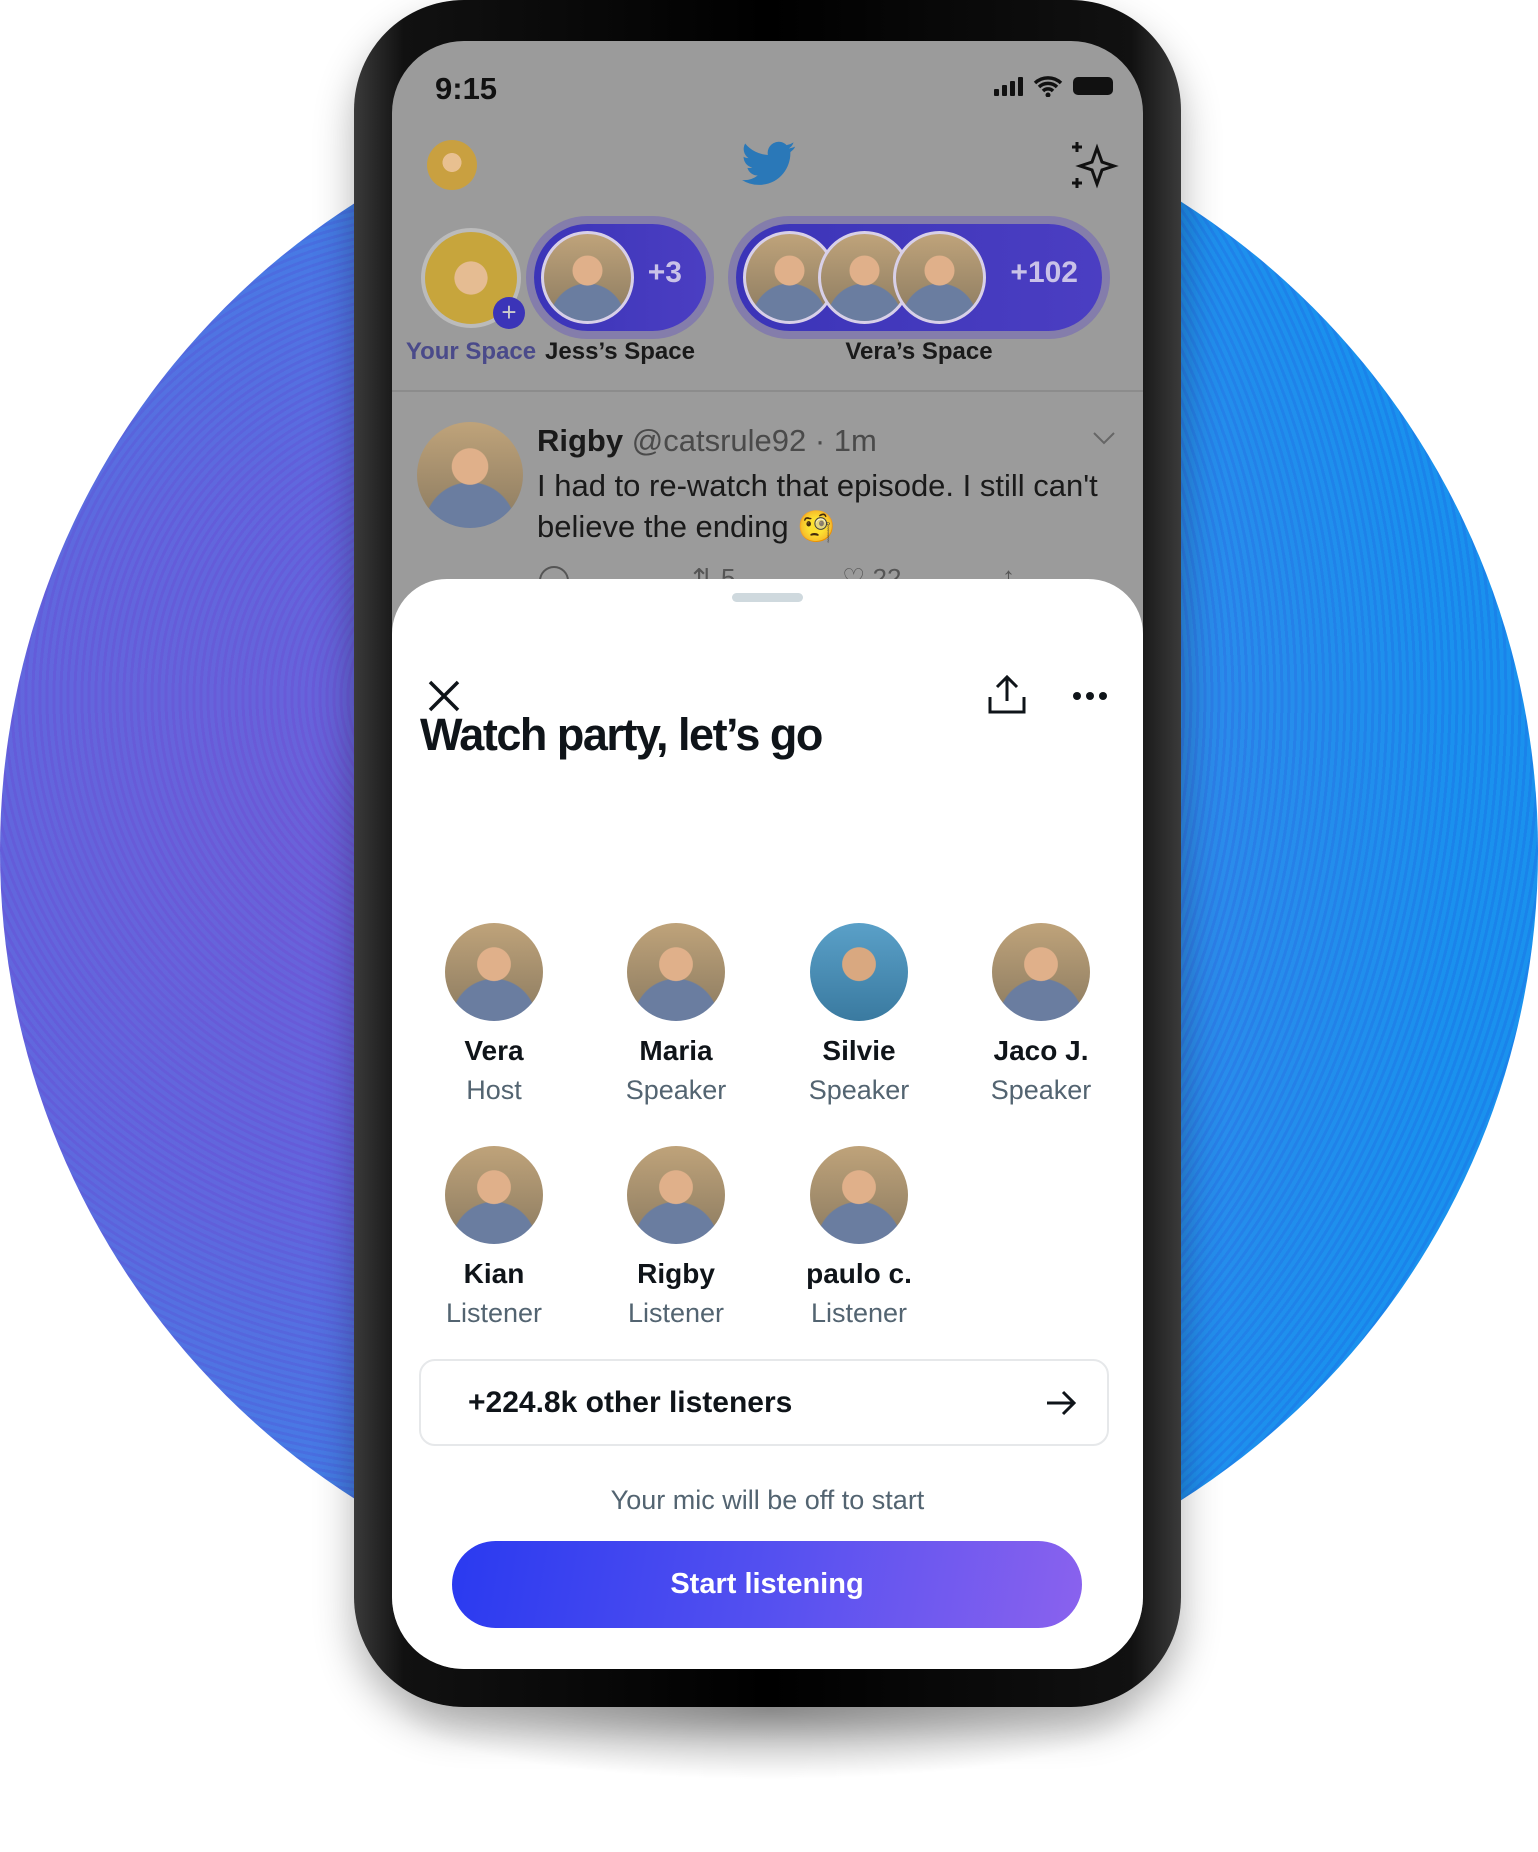 This screenshot has width=1538, height=1852. Describe the element at coordinates (466, 88) in the screenshot. I see `status-time: 9:15` at that location.